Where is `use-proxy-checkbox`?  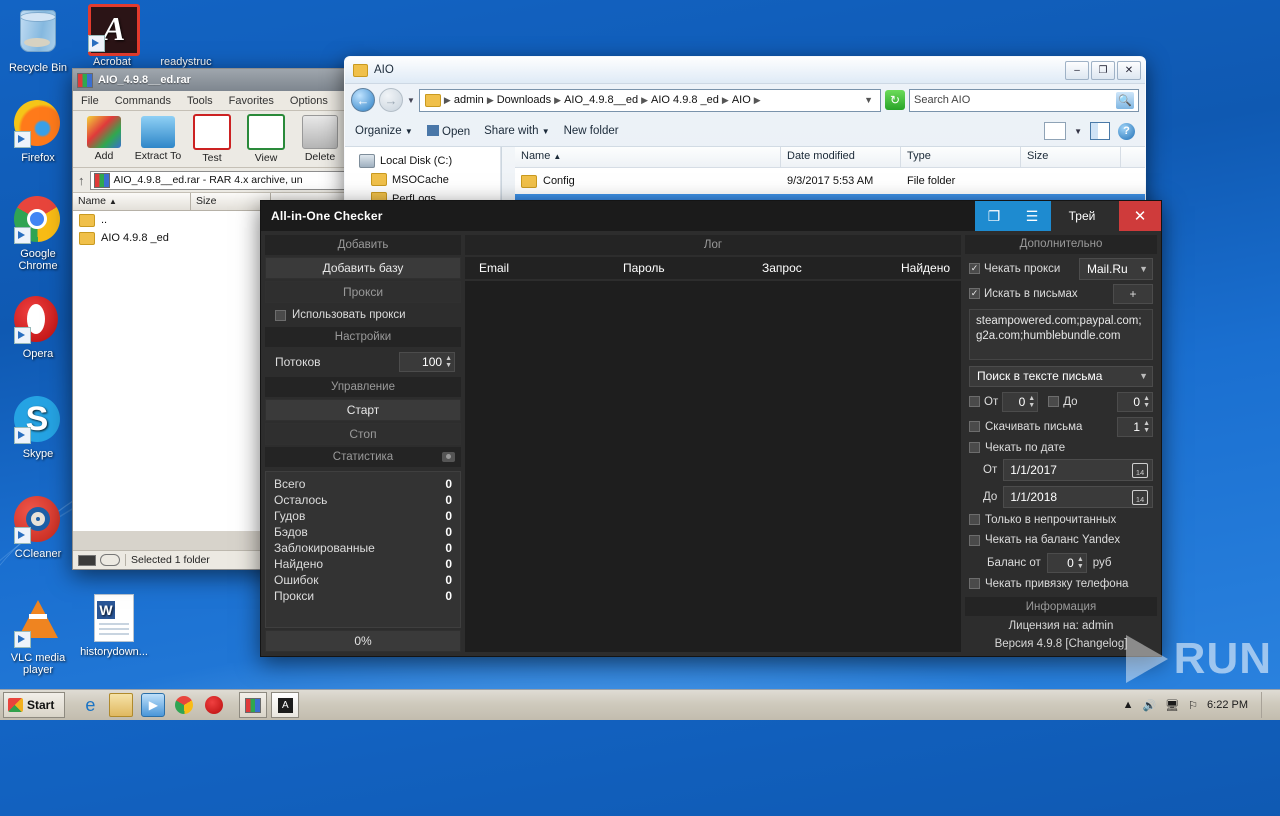
use-proxy-checkbox is located at coordinates (280, 315).